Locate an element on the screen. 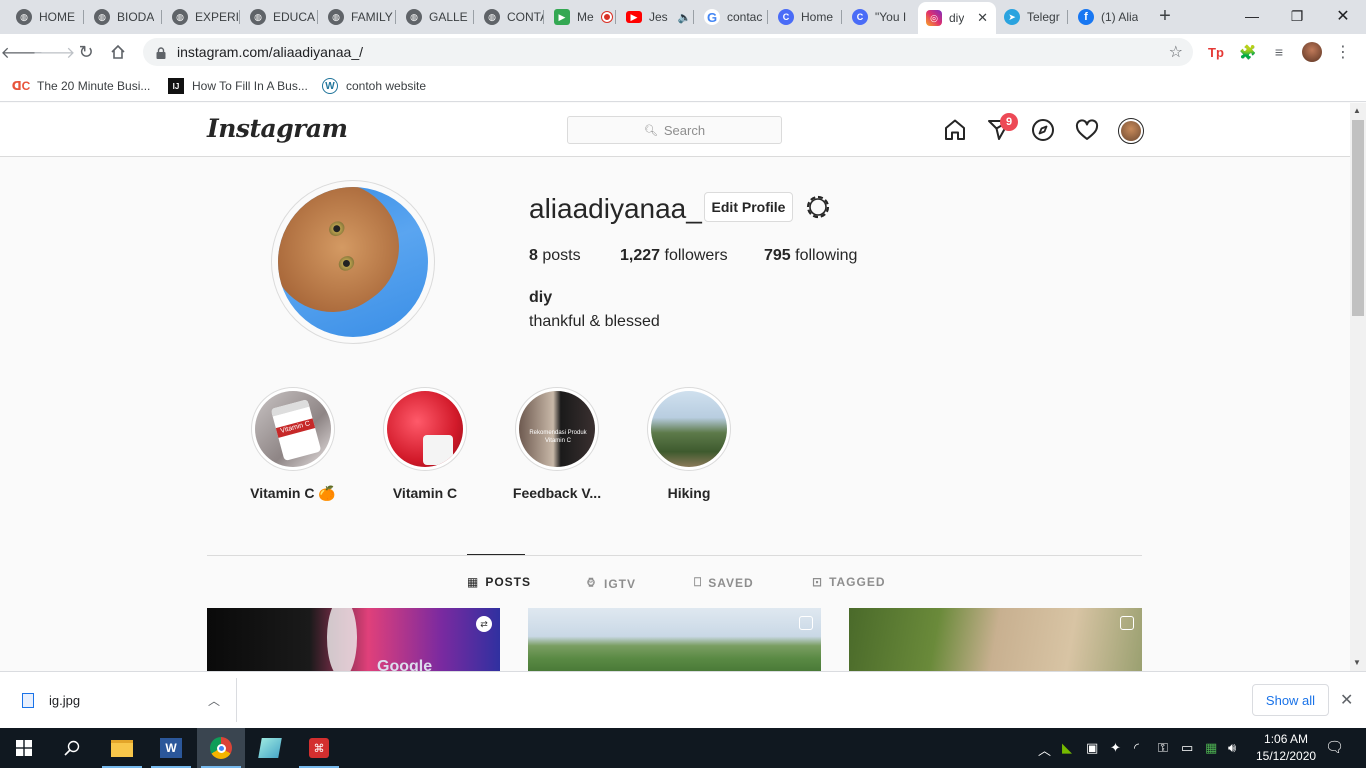 The height and width of the screenshot is (768, 1366). following-stat: 795 following is located at coordinates (810, 256).